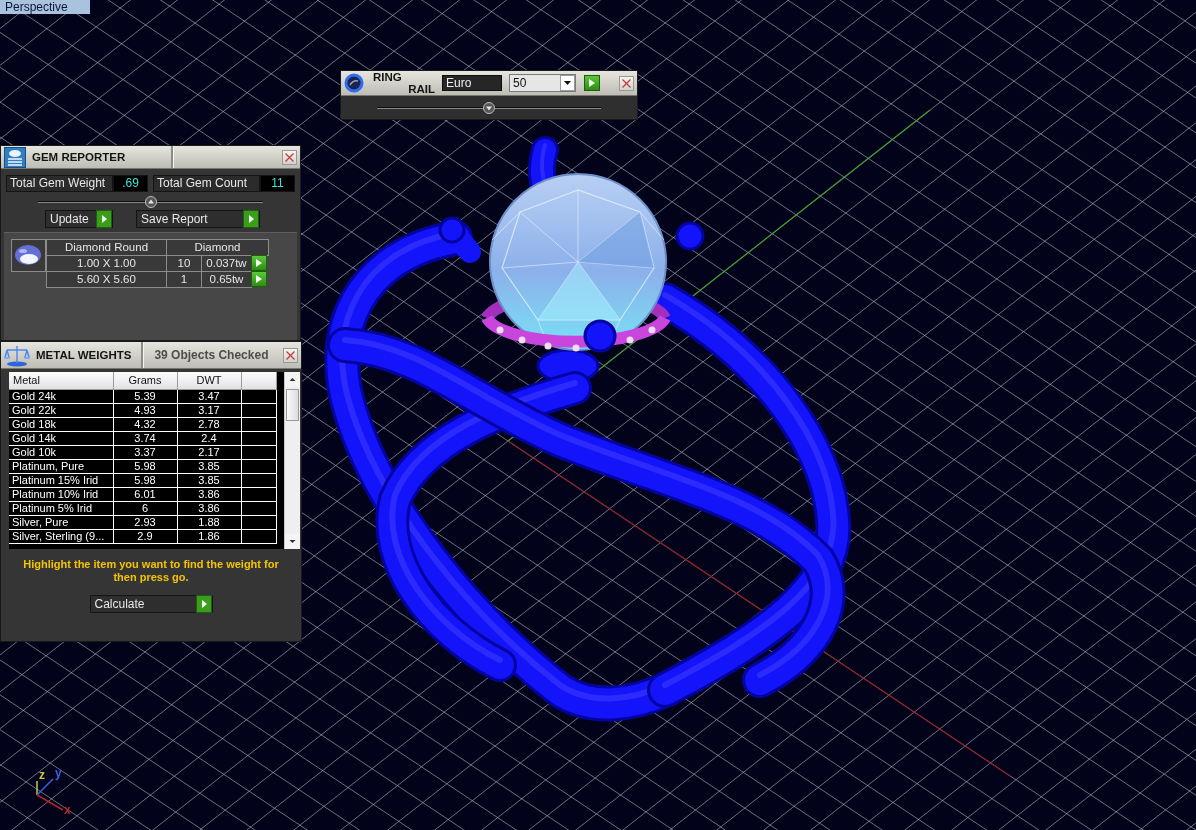 Image resolution: width=1196 pixels, height=830 pixels. I want to click on stat-label: Total Gem Weight, so click(59, 183).